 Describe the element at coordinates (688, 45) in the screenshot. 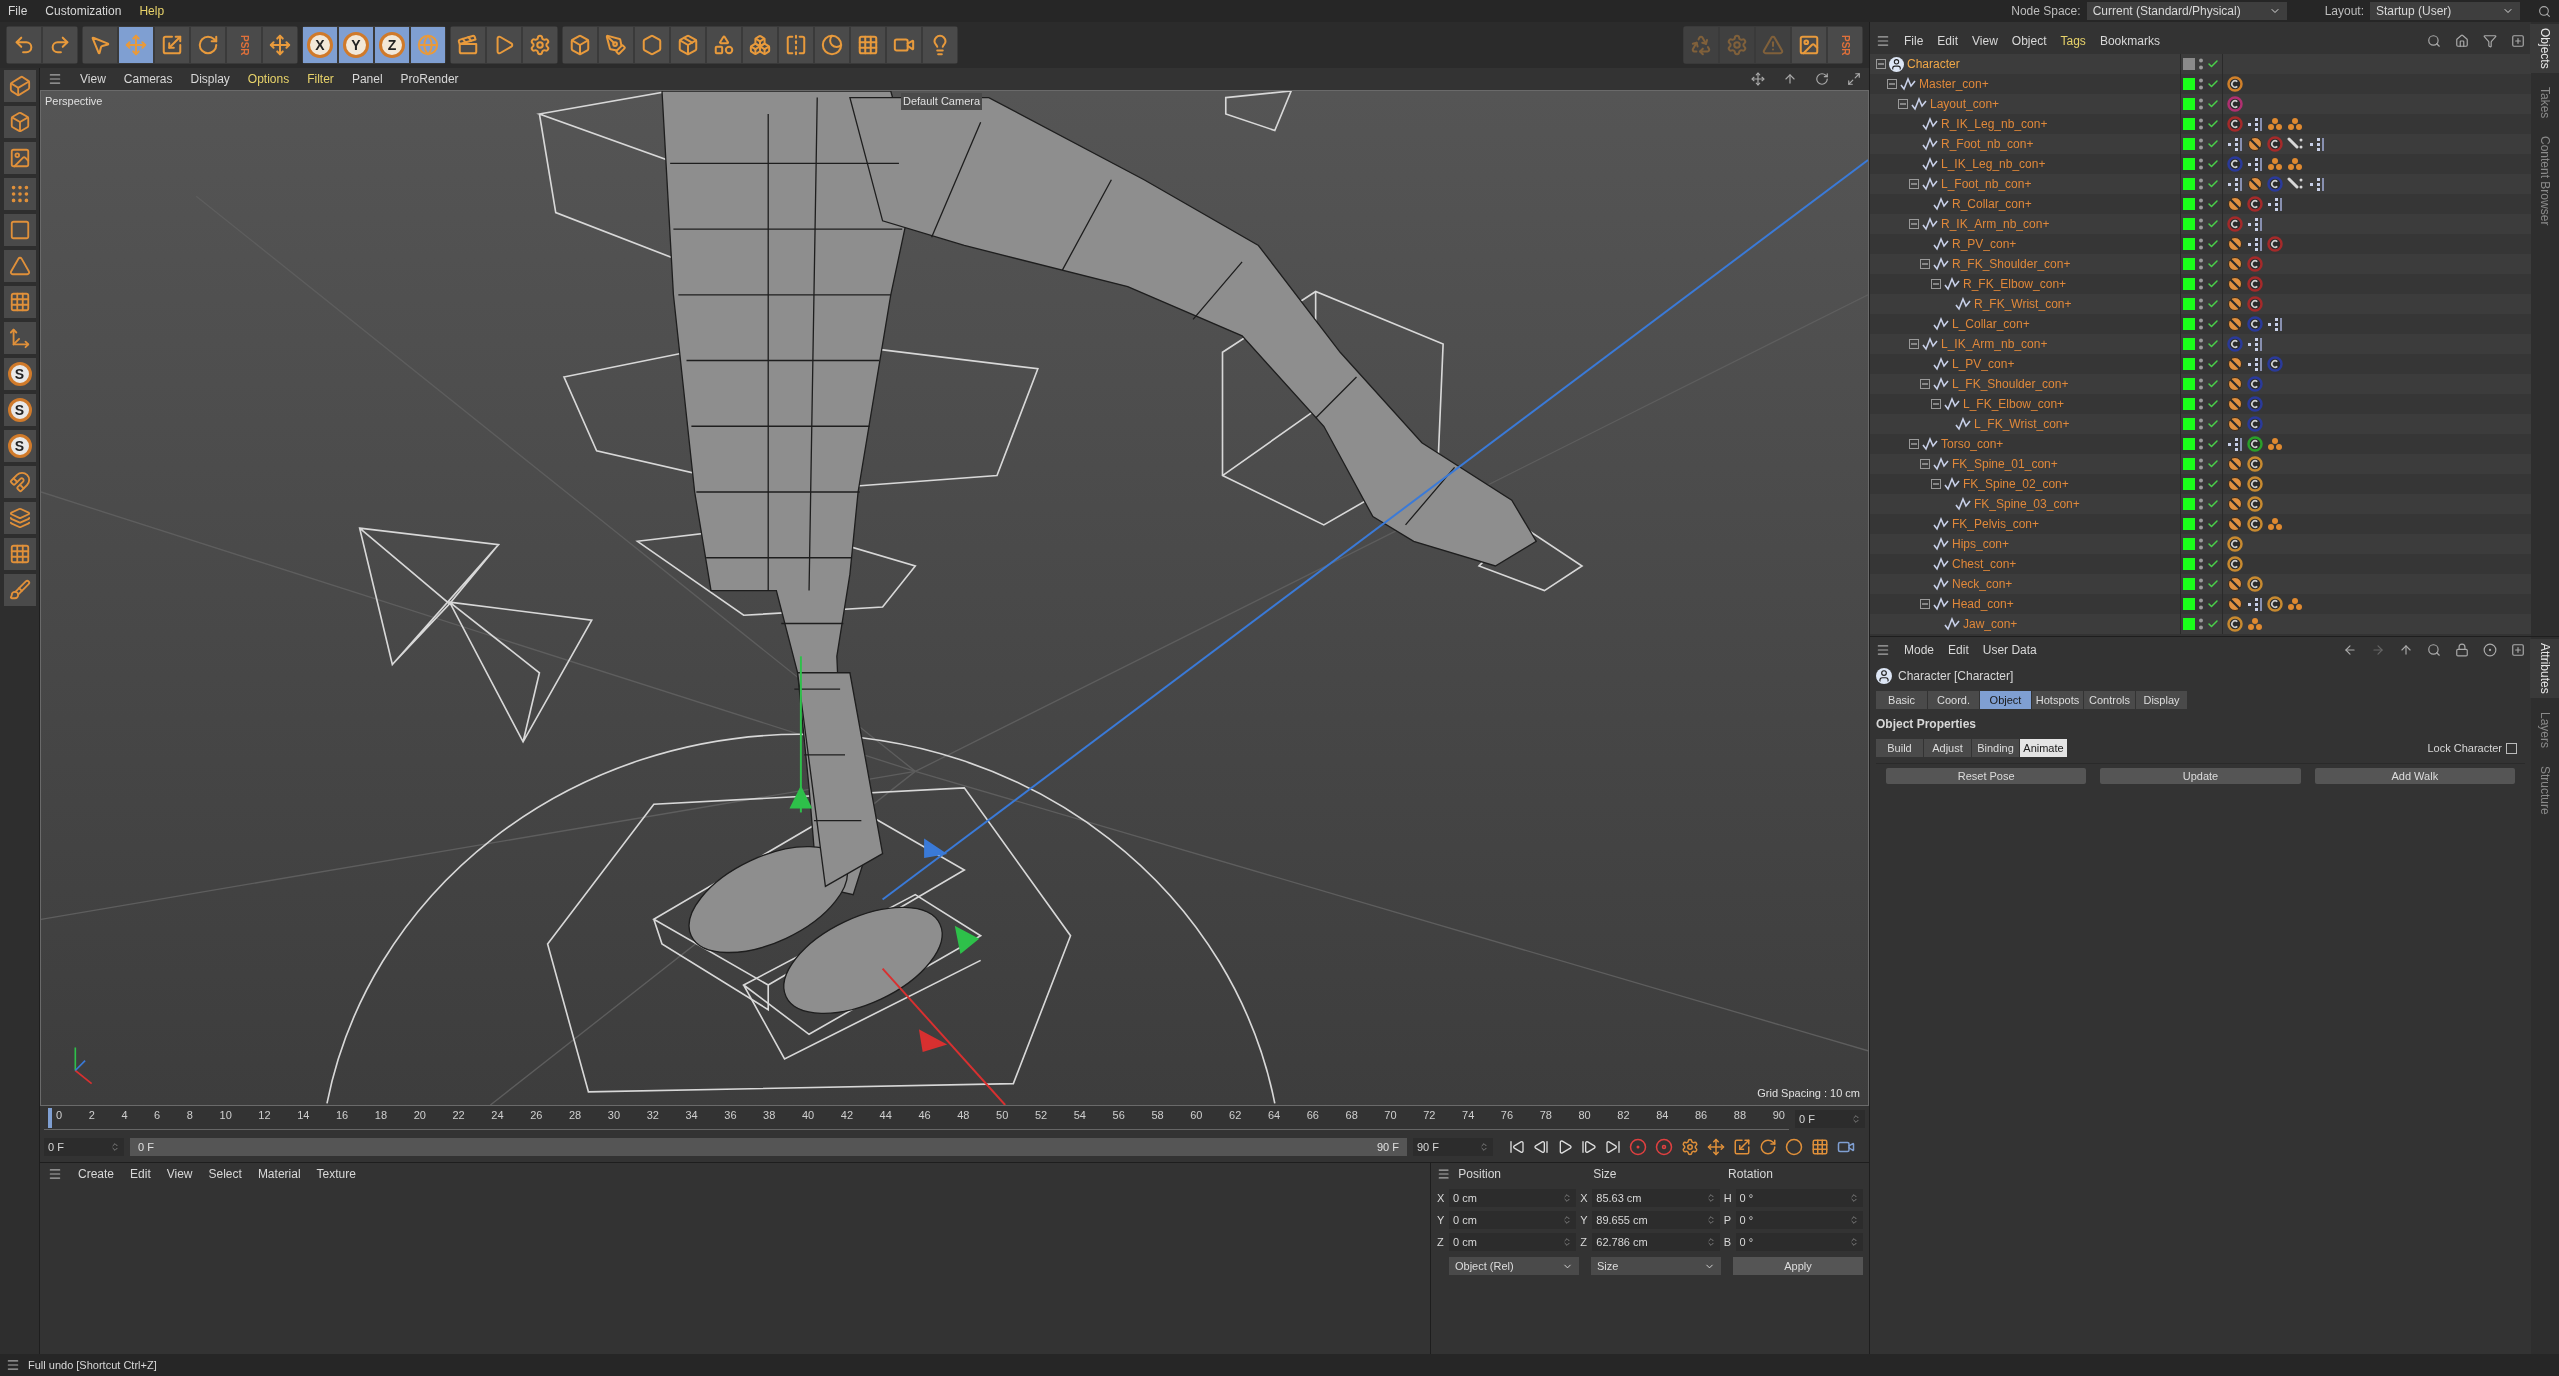

I see `extrude-button` at that location.